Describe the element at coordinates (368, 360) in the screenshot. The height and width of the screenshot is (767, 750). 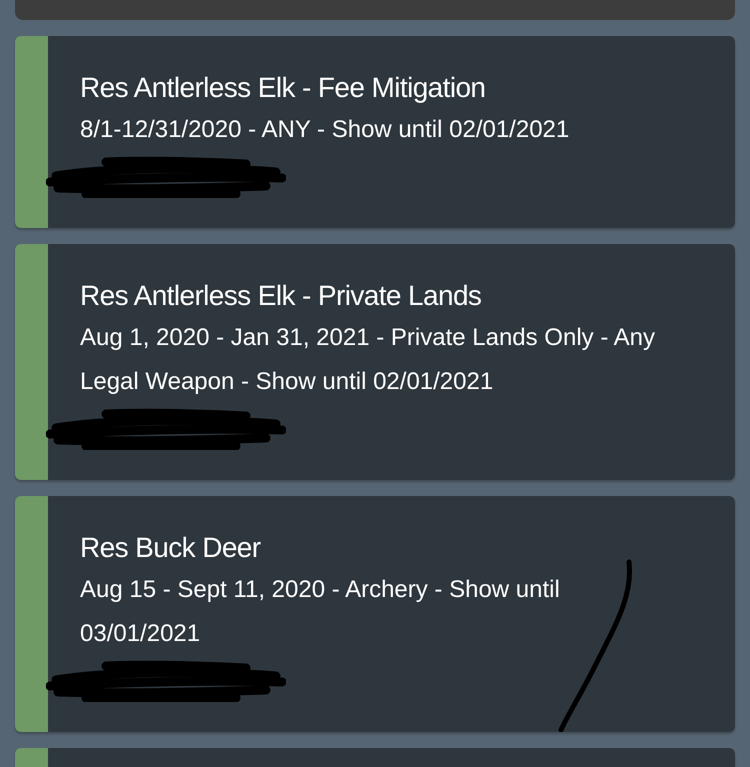
I see `license-detail: Aug 1, 2020 - Jan 31, 2021 - Private Lands Only - Any Legal Weapon - Show until 02/01/2021` at that location.